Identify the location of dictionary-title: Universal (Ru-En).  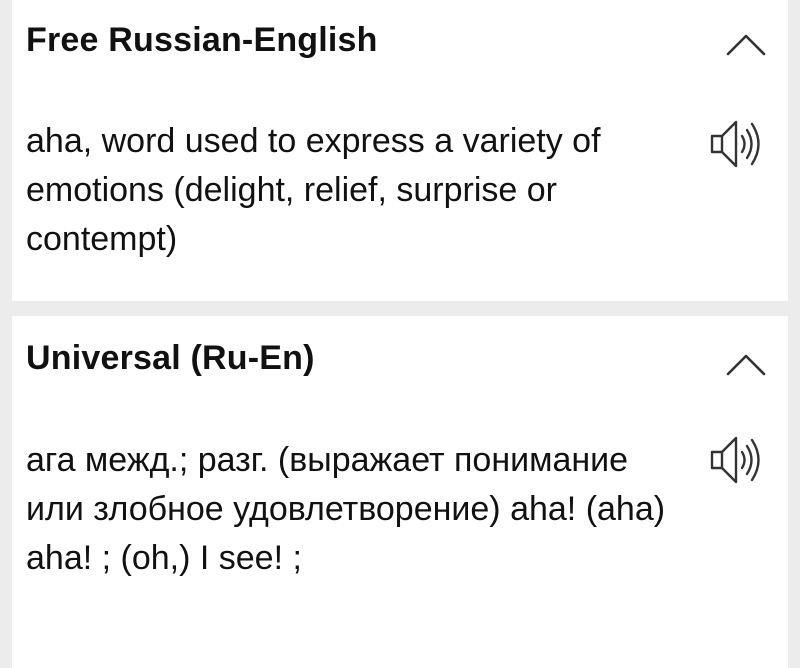
(170, 358).